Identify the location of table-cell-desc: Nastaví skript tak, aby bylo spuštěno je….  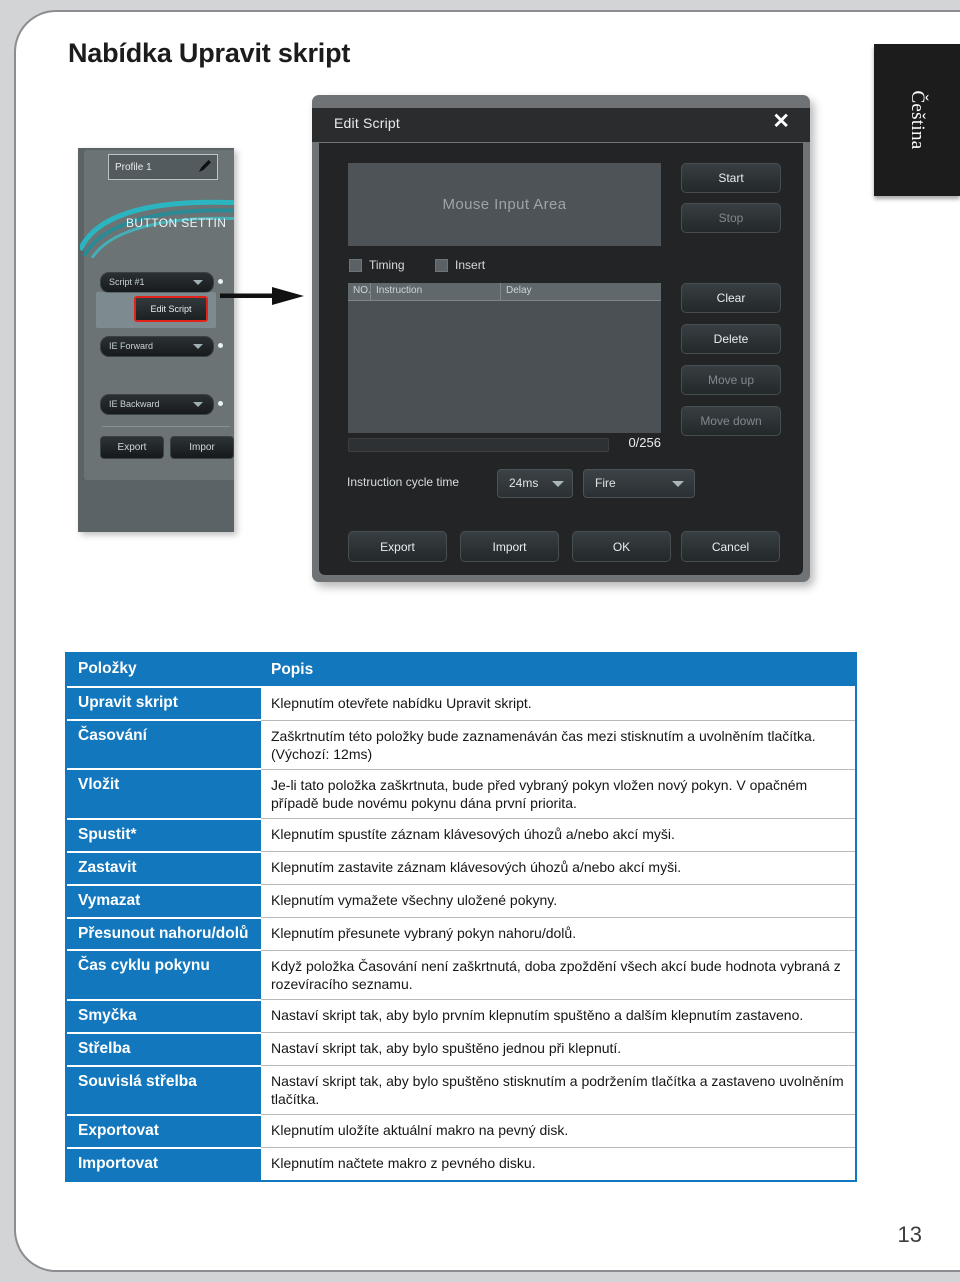
(558, 1049).